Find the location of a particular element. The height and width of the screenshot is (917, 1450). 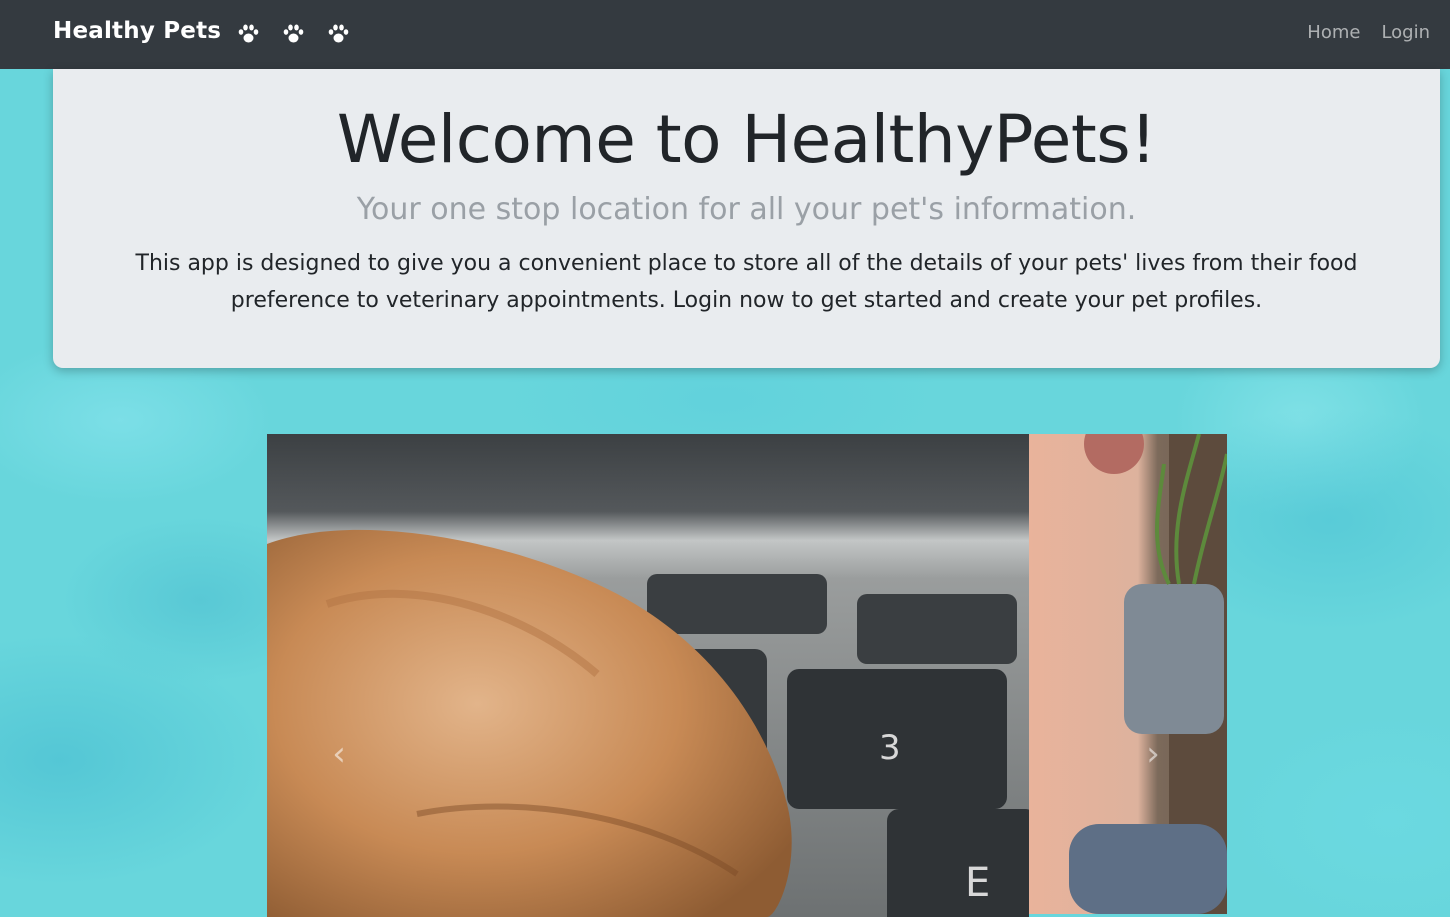

chevron-left-icon: ‹ is located at coordinates (339, 754).